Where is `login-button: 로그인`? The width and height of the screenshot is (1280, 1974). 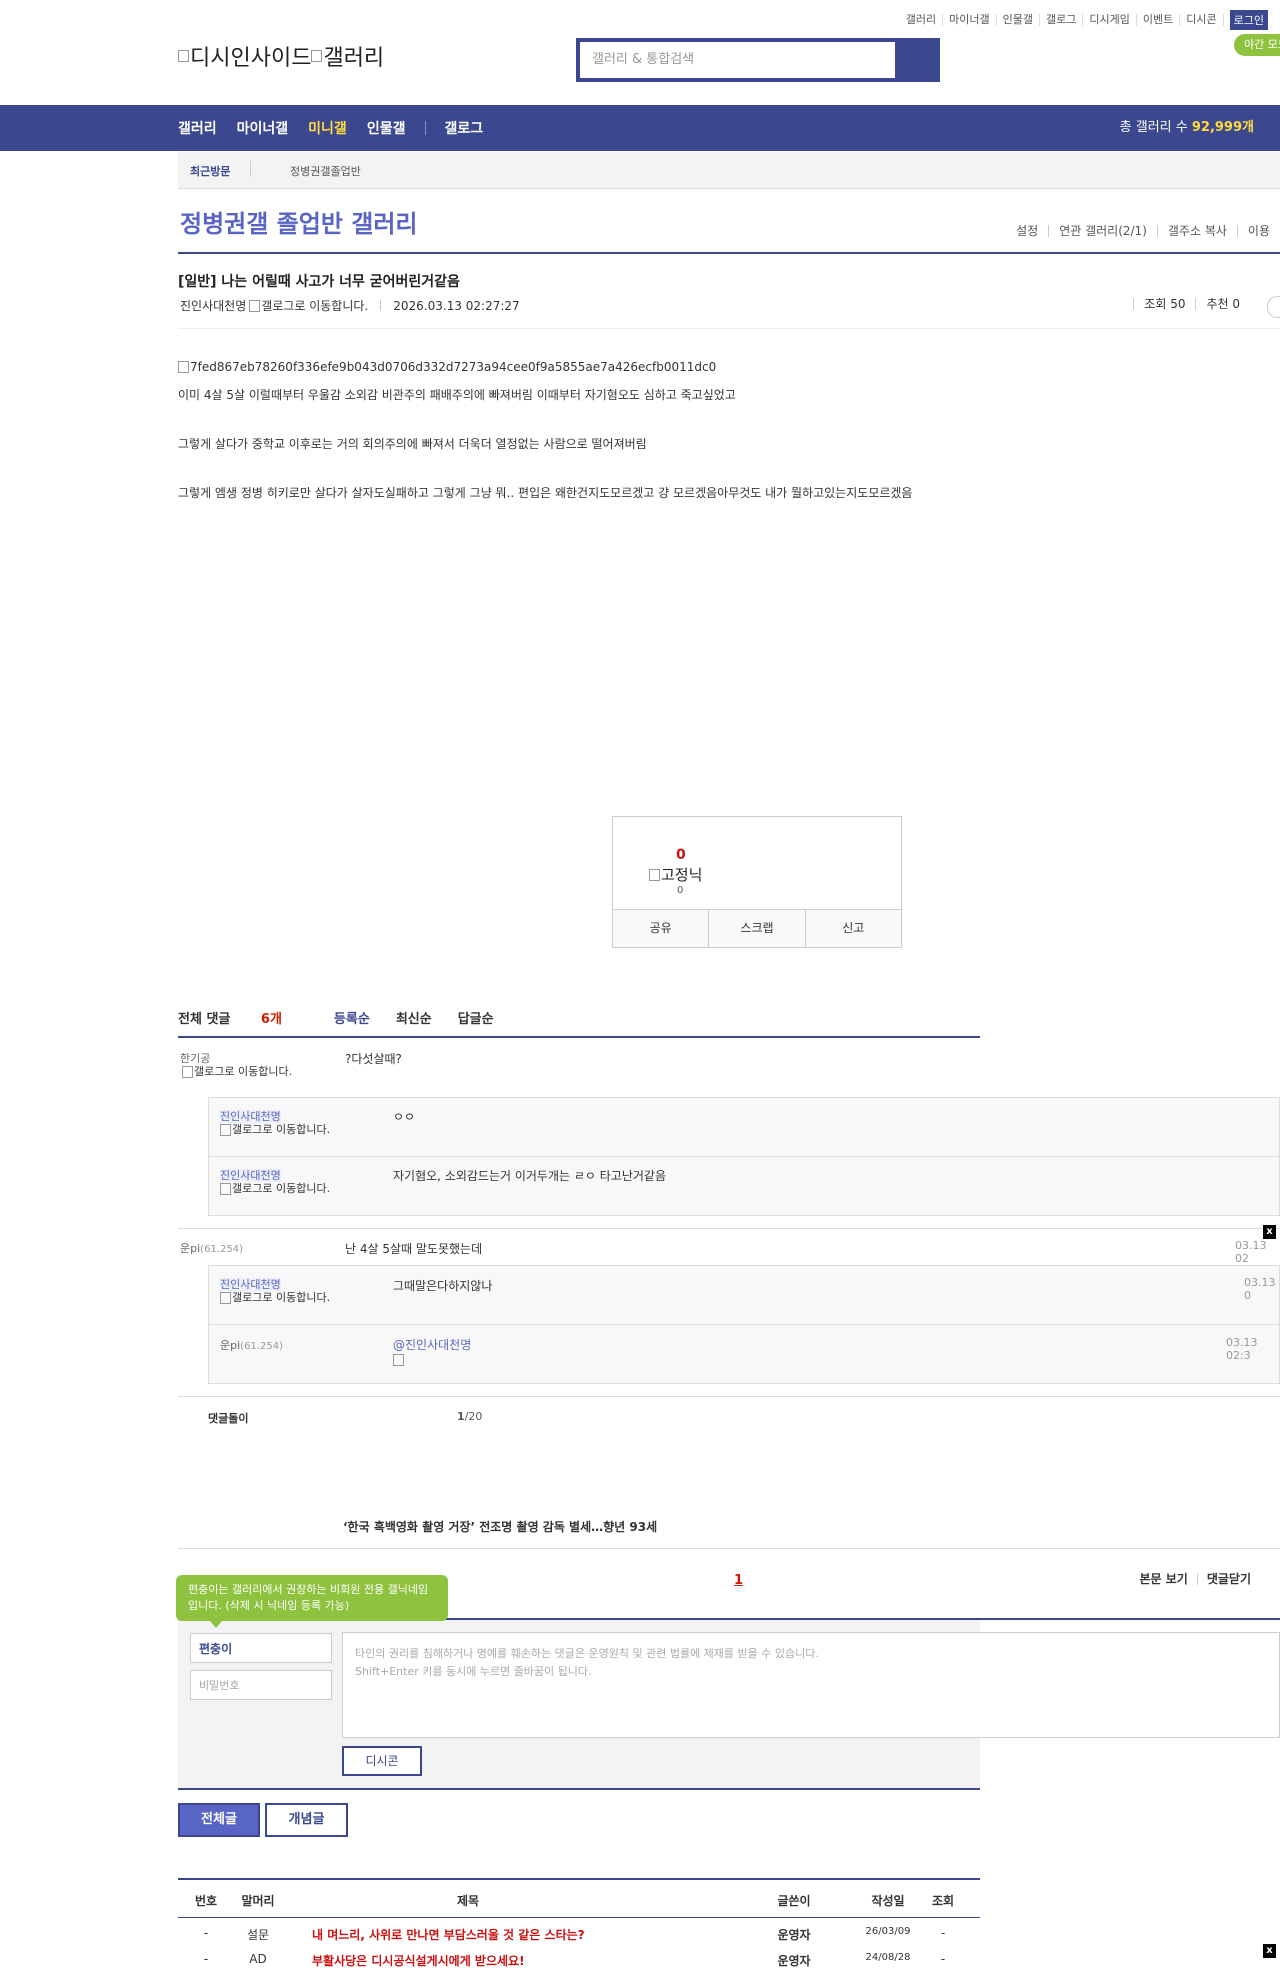
login-button: 로그인 is located at coordinates (1248, 20).